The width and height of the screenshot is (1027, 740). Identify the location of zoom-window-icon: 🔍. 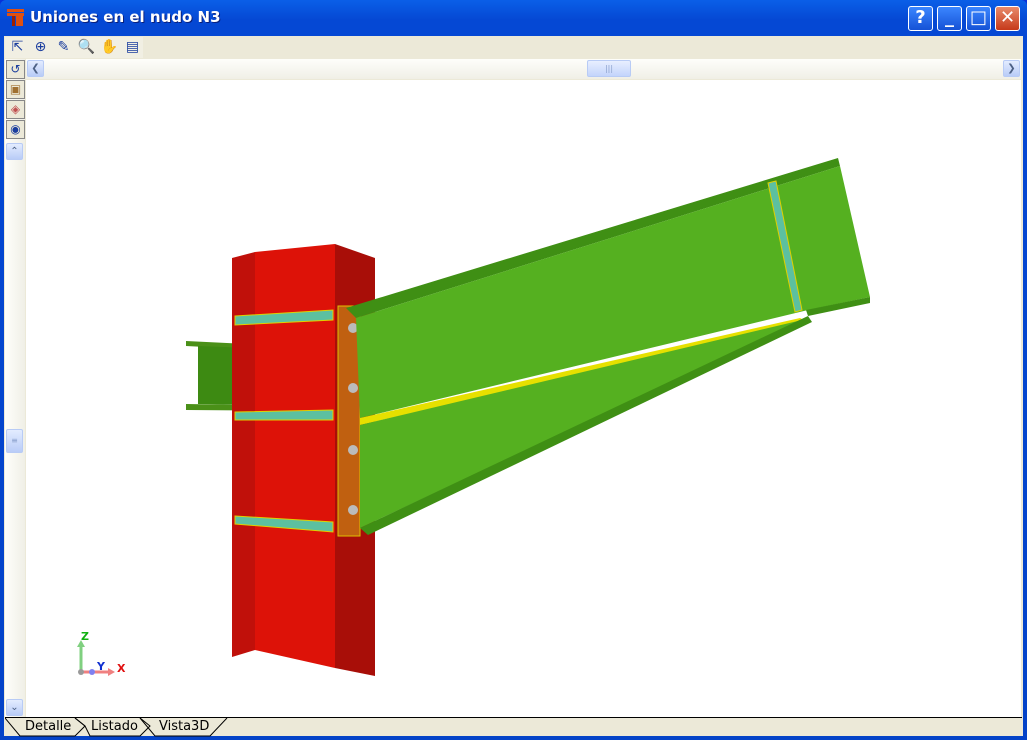
(86, 47).